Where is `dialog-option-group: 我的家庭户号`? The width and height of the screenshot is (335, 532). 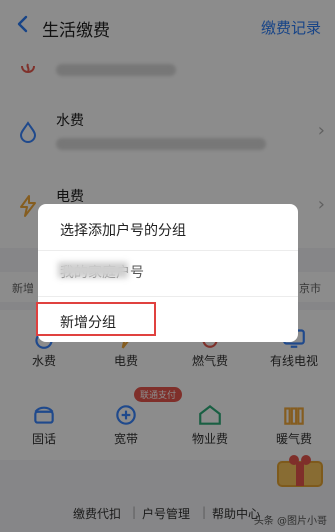 dialog-option-group: 我的家庭户号 is located at coordinates (101, 272).